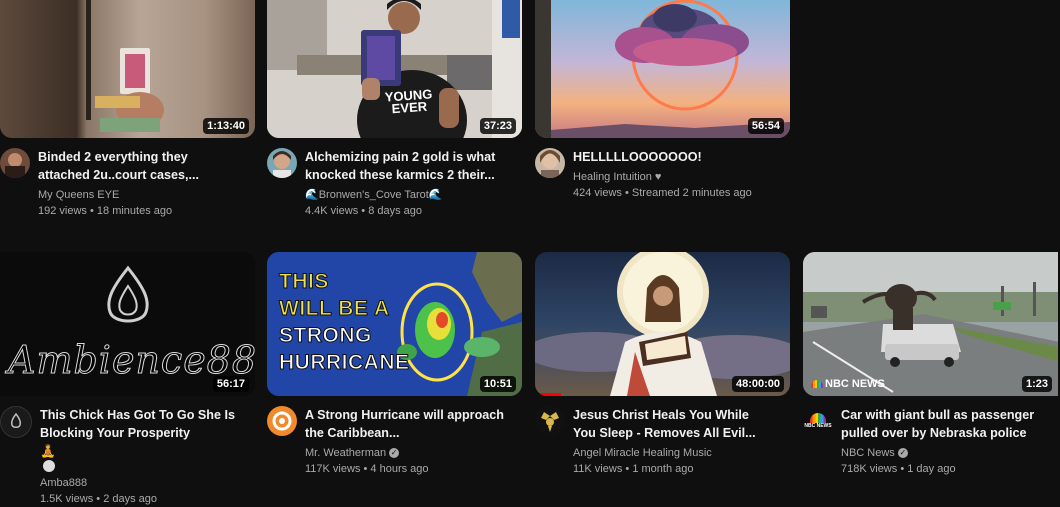 The width and height of the screenshot is (1060, 507). What do you see at coordinates (1036, 384) in the screenshot?
I see `duration-badge: 1:23` at bounding box center [1036, 384].